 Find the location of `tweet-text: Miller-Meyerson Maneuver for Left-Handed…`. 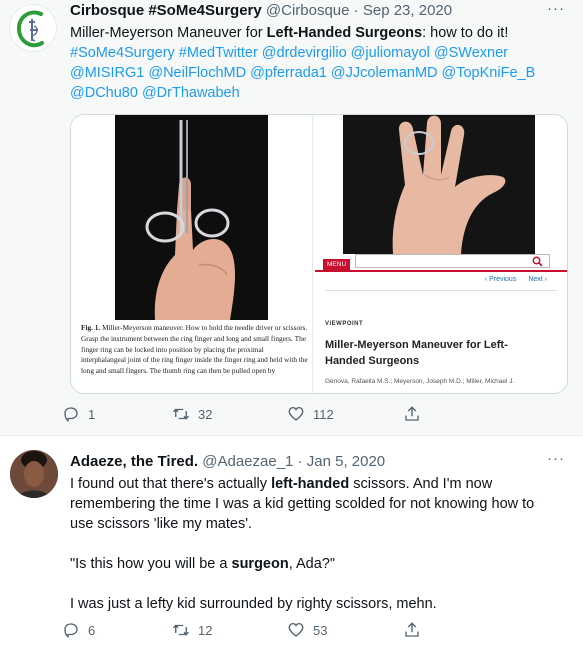

tweet-text: Miller-Meyerson Maneuver for Left-Handed… is located at coordinates (317, 63).